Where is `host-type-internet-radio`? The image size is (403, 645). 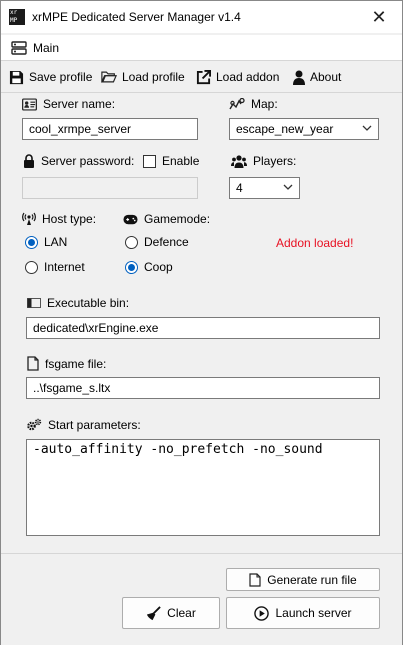 host-type-internet-radio is located at coordinates (31, 267).